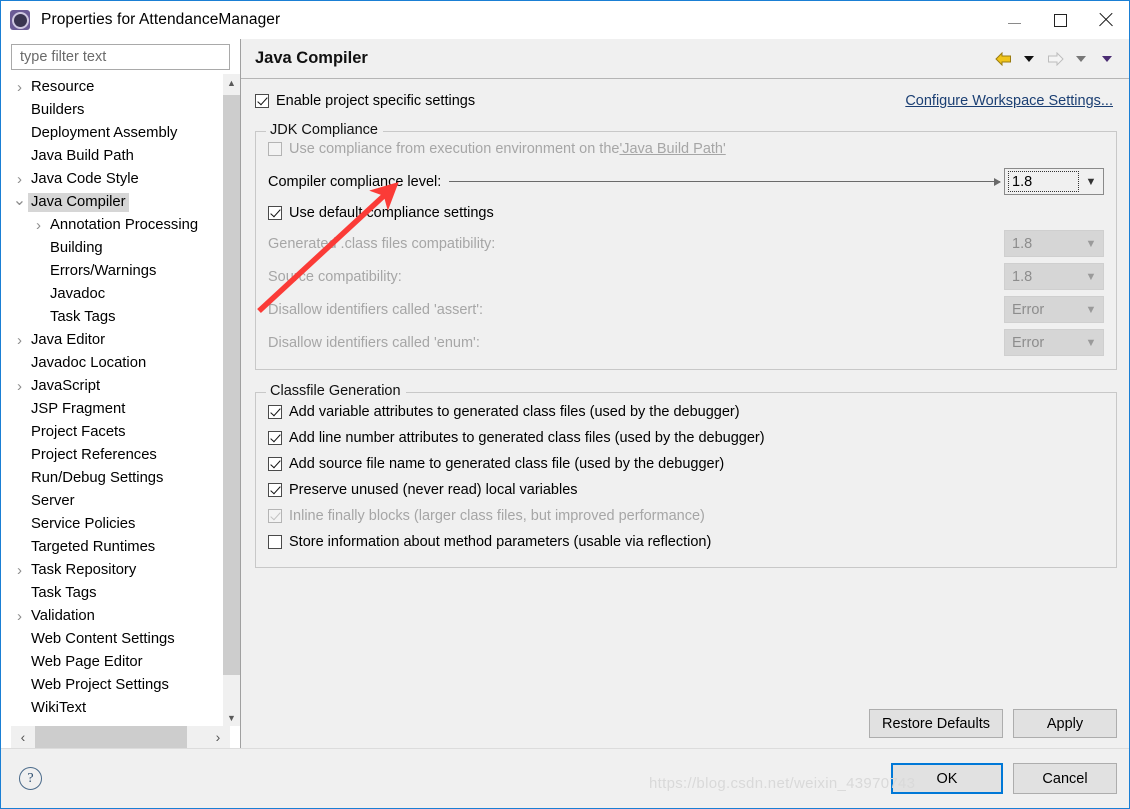 The height and width of the screenshot is (809, 1130). Describe the element at coordinates (19, 200) in the screenshot. I see `chevron-down-icon: ⌄` at that location.